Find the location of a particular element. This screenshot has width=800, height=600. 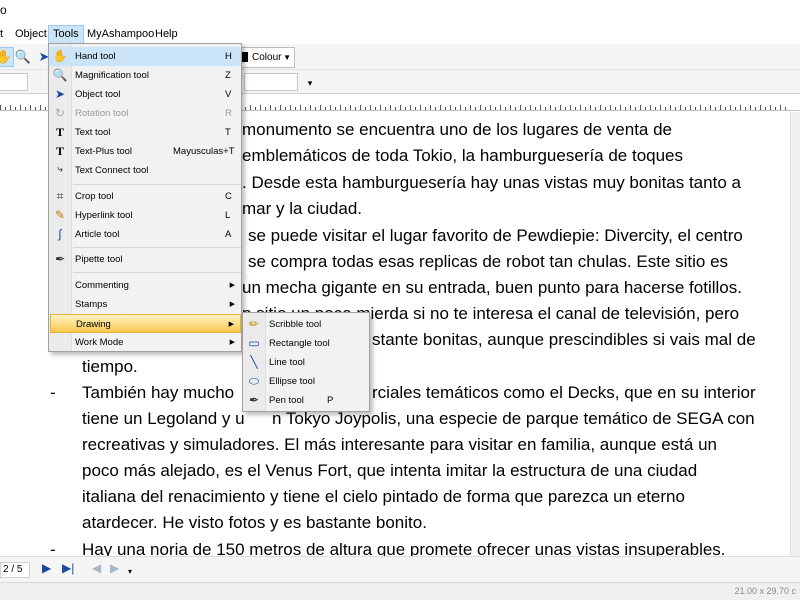

menu-separator is located at coordinates (157, 184).